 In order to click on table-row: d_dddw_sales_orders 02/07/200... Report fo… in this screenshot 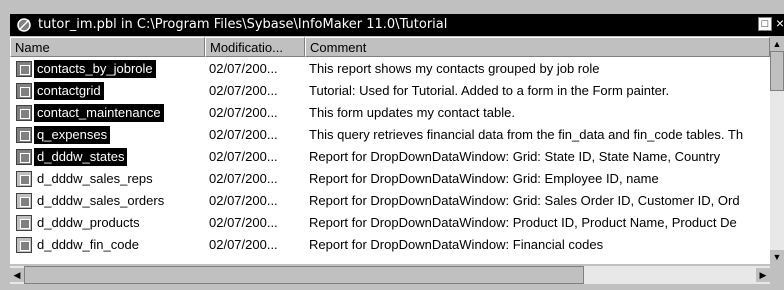, I will do `click(390, 201)`.